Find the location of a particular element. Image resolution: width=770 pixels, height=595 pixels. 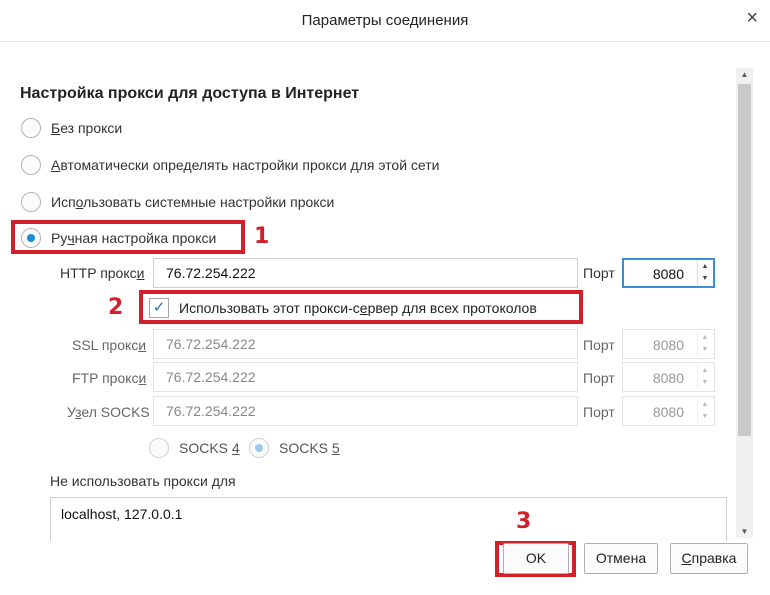

radio-socks4: SOCKS 4 is located at coordinates (194, 448).